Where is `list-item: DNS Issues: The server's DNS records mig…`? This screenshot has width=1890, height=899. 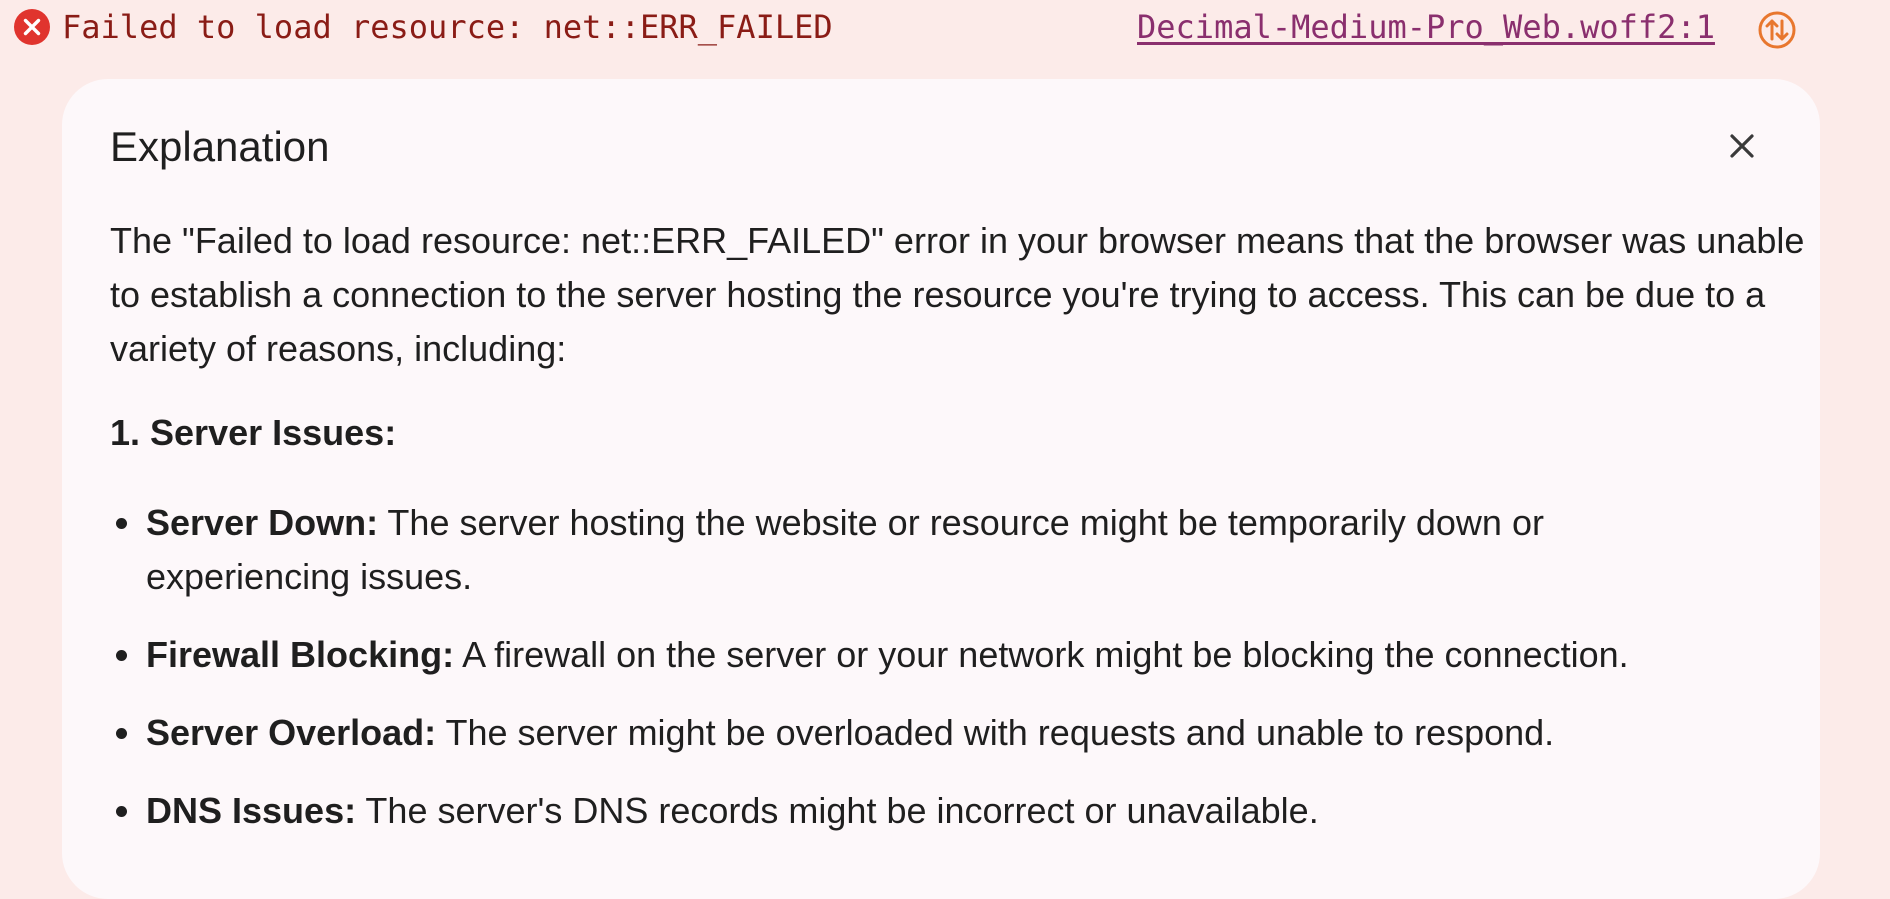 list-item: DNS Issues: The server's DNS records mig… is located at coordinates (923, 811).